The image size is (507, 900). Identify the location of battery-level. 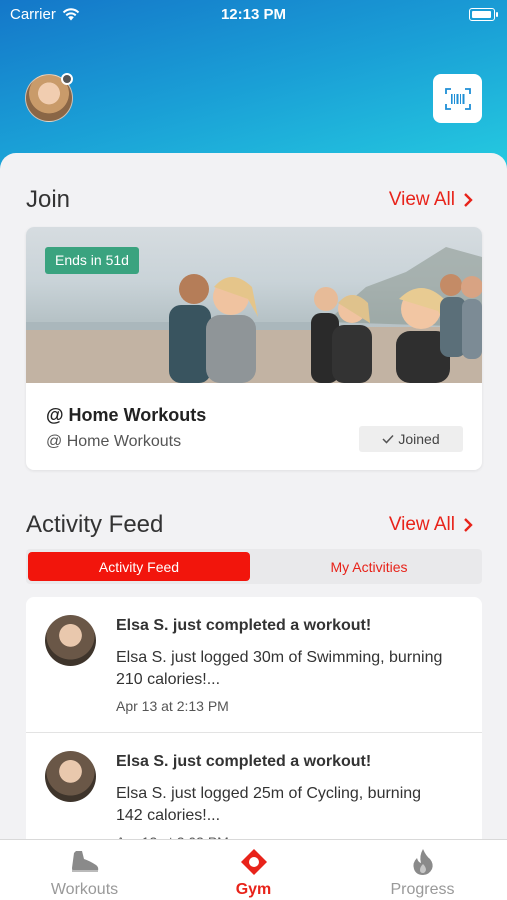
(481, 14).